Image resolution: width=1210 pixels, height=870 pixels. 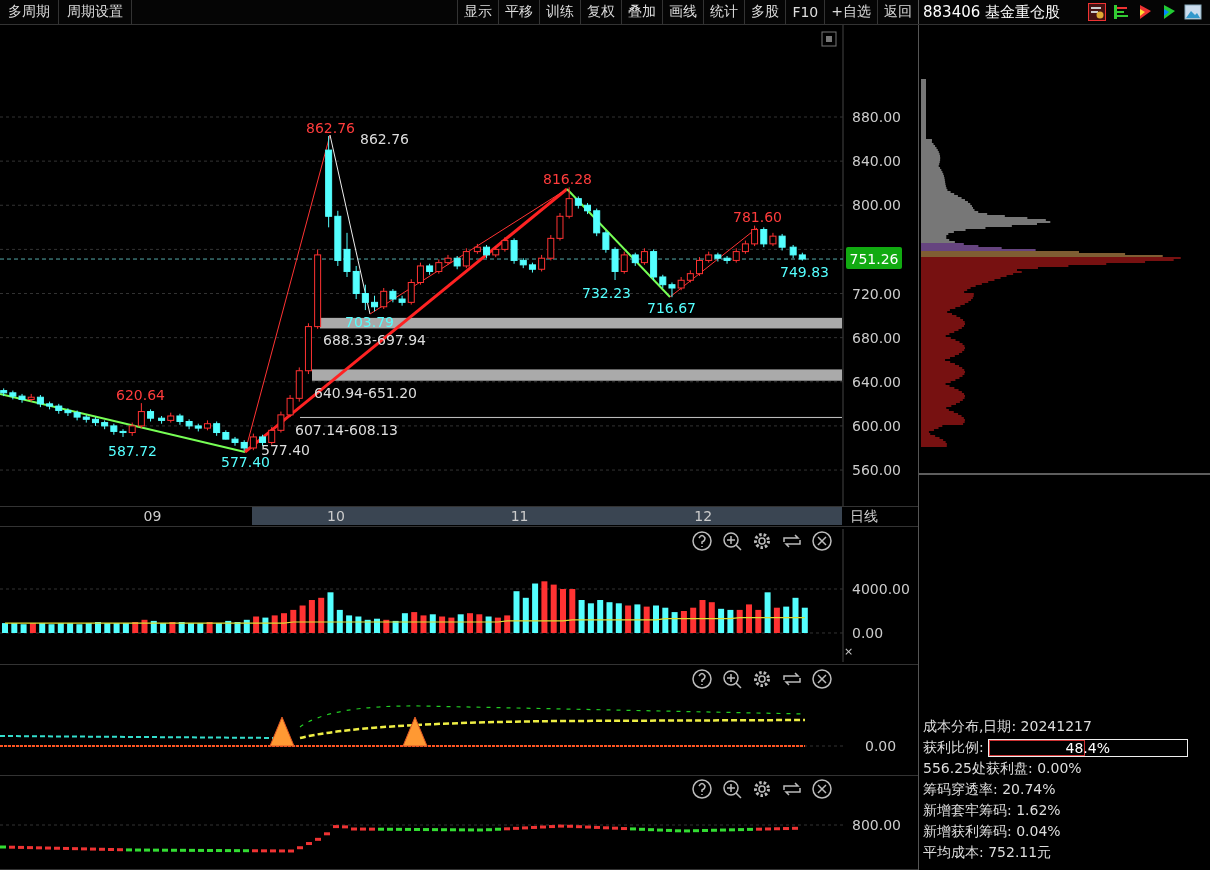 What do you see at coordinates (369, 322) in the screenshot?
I see `price-label: 703.79` at bounding box center [369, 322].